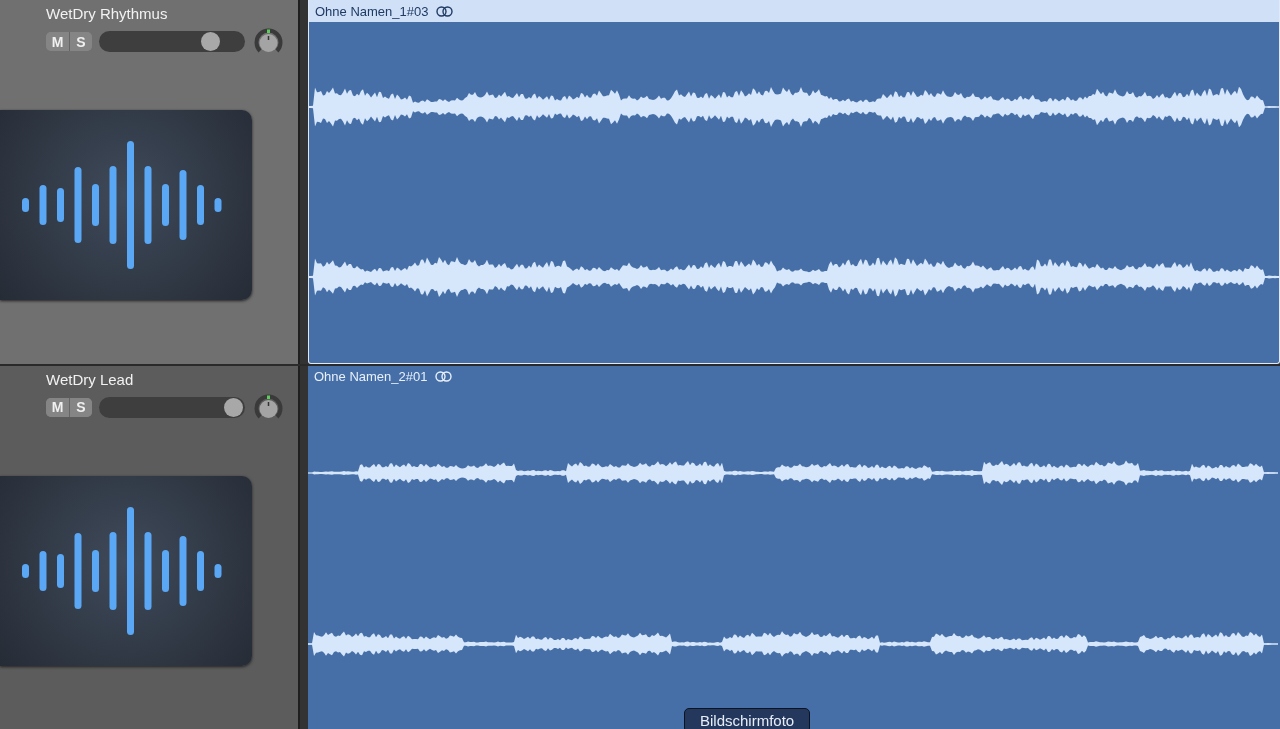 This screenshot has height=729, width=1280. I want to click on track-name: WetDry Rhythmus, so click(107, 14).